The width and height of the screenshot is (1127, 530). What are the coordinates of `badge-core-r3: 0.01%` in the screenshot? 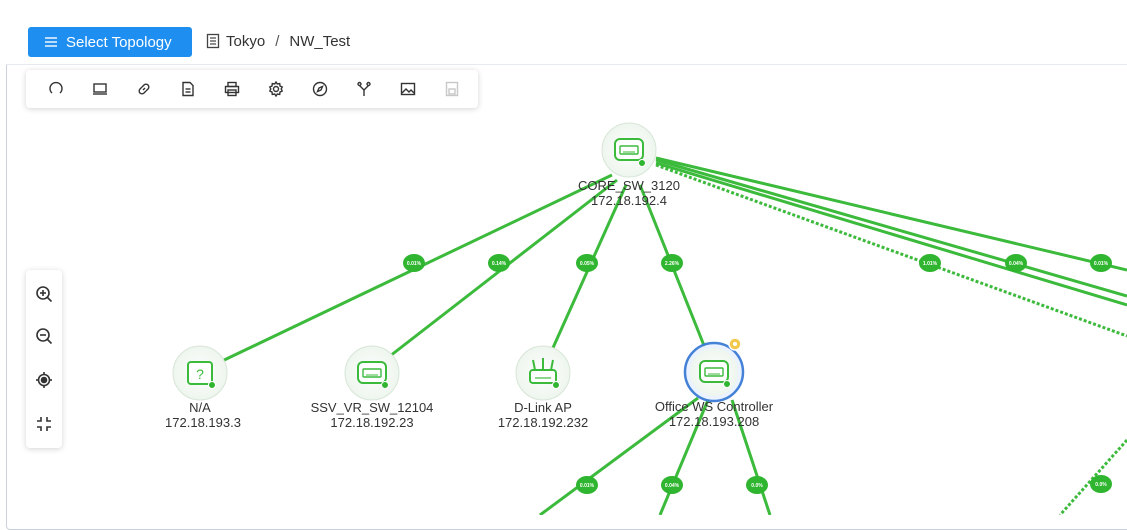 It's located at (1101, 263).